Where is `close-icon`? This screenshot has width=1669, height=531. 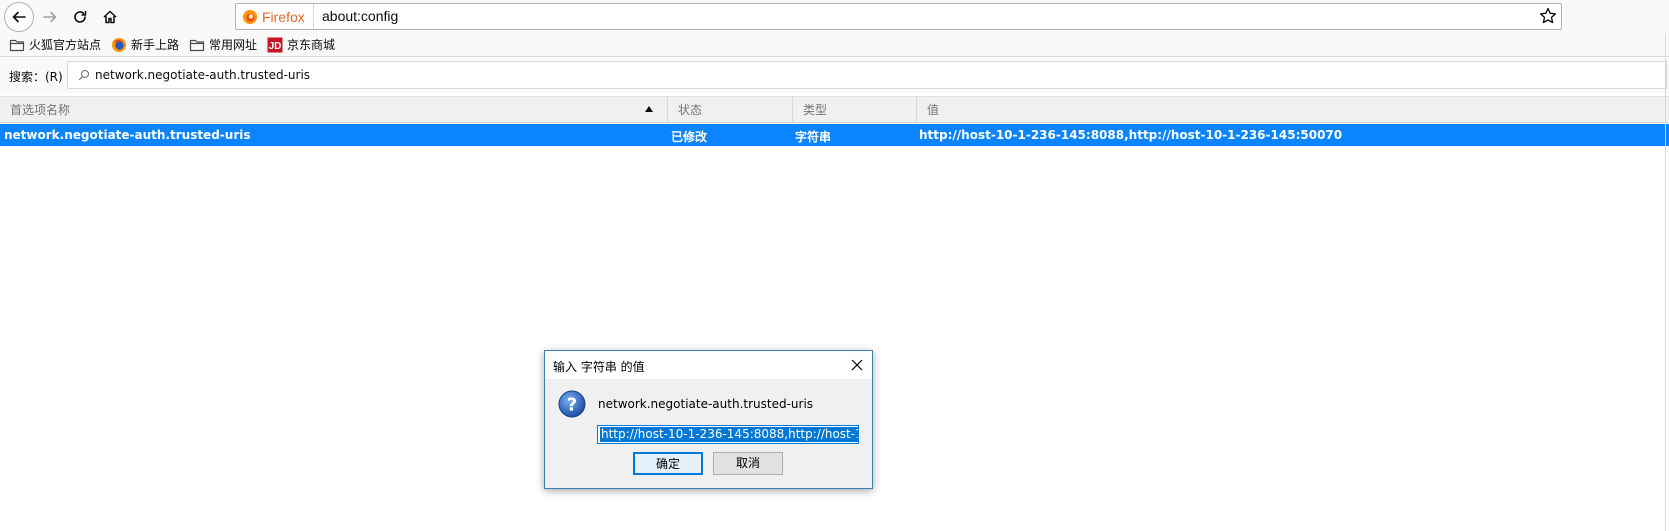 close-icon is located at coordinates (857, 365).